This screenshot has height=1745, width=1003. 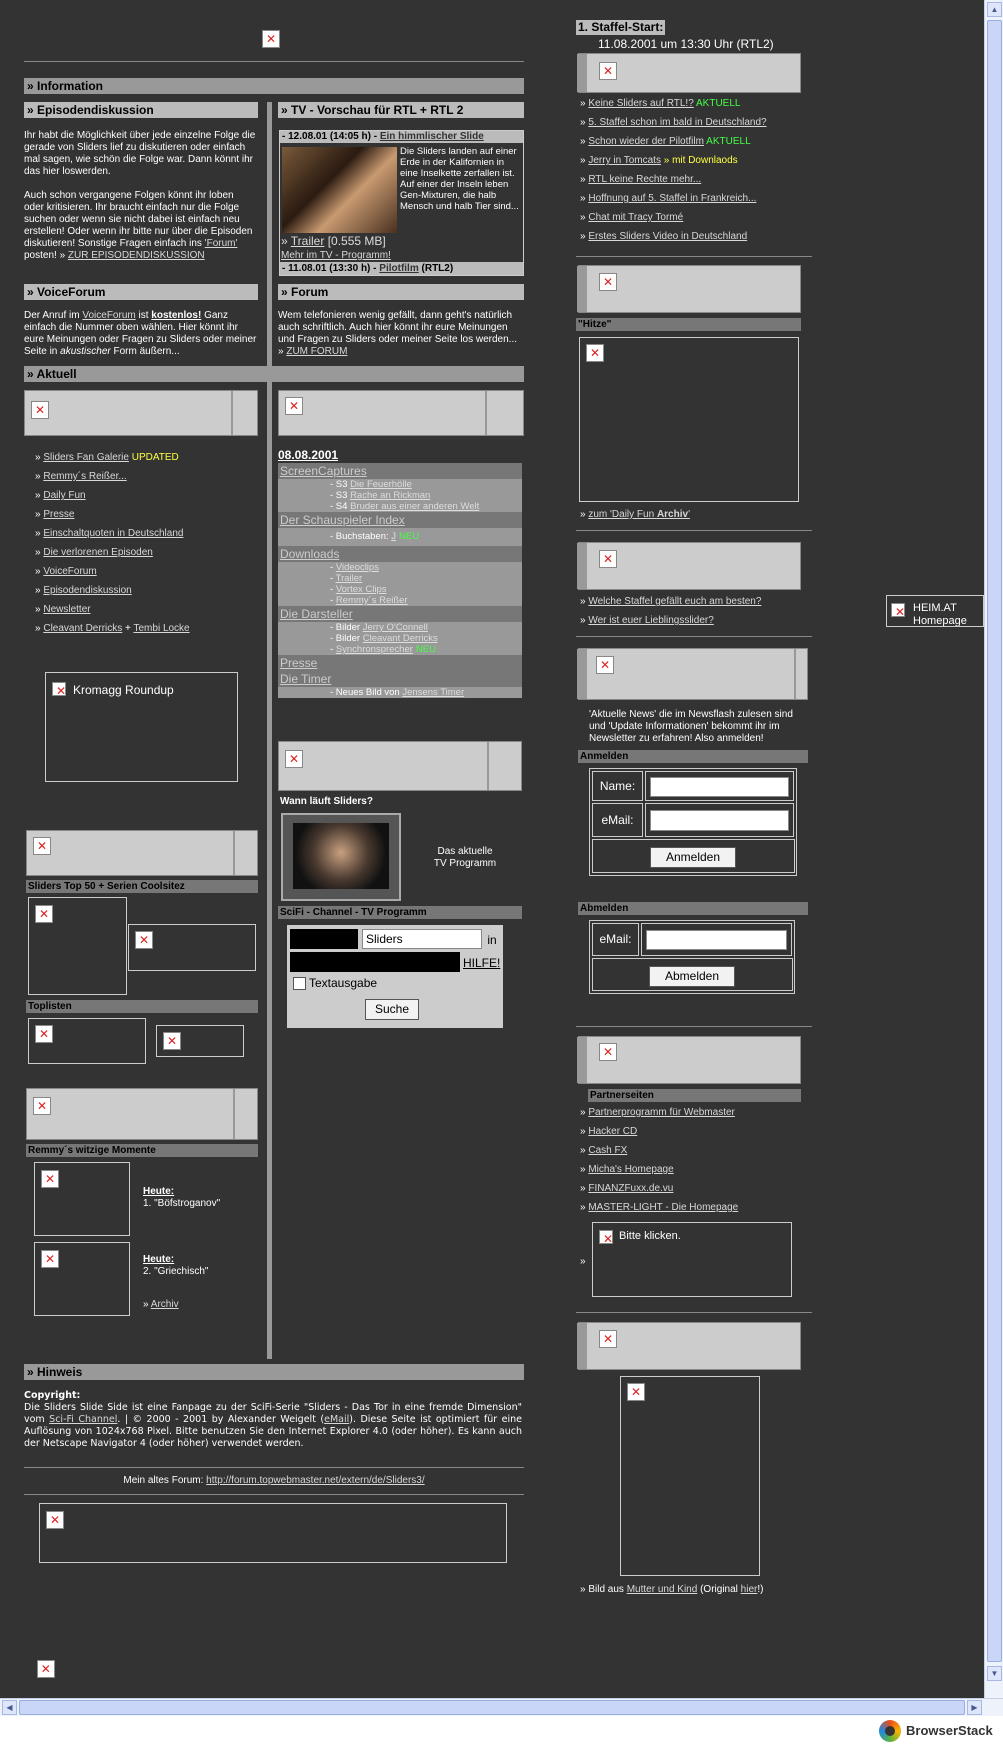 What do you see at coordinates (433, 692) in the screenshot?
I see `news-link: Jensens Timer` at bounding box center [433, 692].